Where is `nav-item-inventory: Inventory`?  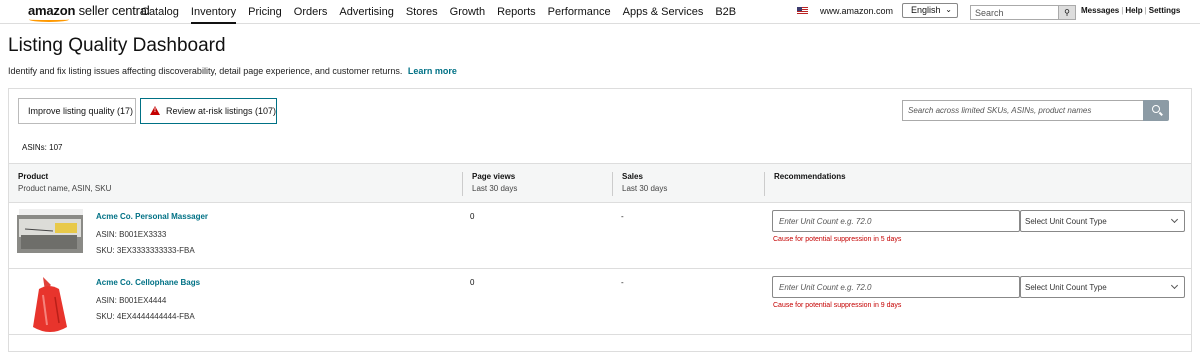 nav-item-inventory: Inventory is located at coordinates (213, 12).